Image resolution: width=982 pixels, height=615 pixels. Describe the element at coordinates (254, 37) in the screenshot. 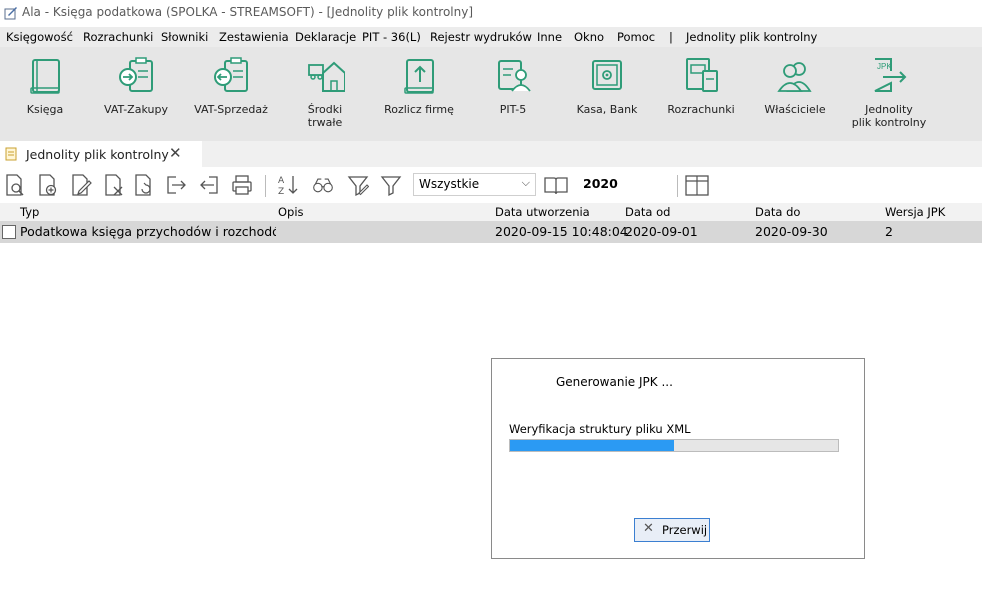

I see `menu-zestawienia: Zestawienia` at that location.